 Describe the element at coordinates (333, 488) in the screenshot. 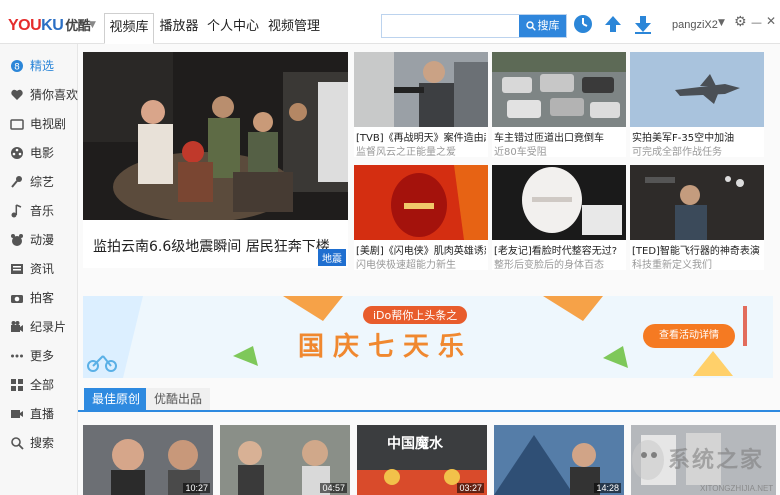

I see `video-duration: 04:57` at that location.